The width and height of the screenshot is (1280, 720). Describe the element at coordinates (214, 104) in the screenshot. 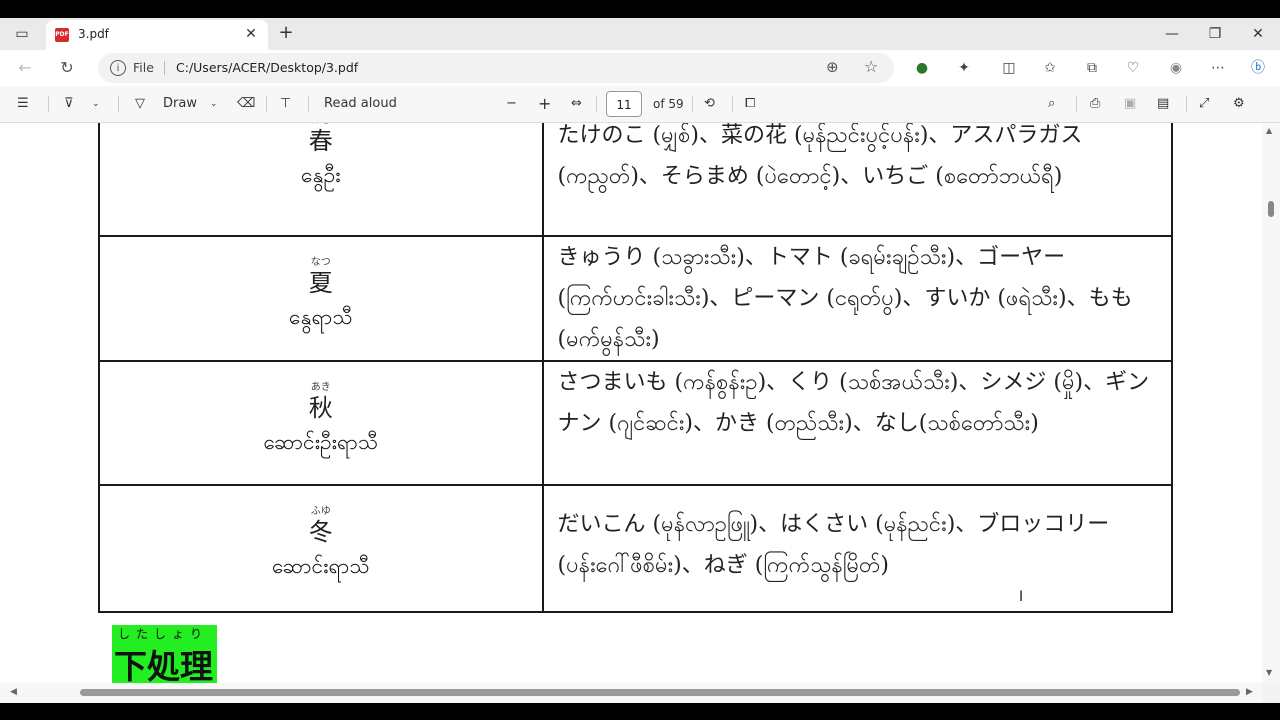

I see `draw-dropdown-icon: ⌄` at that location.